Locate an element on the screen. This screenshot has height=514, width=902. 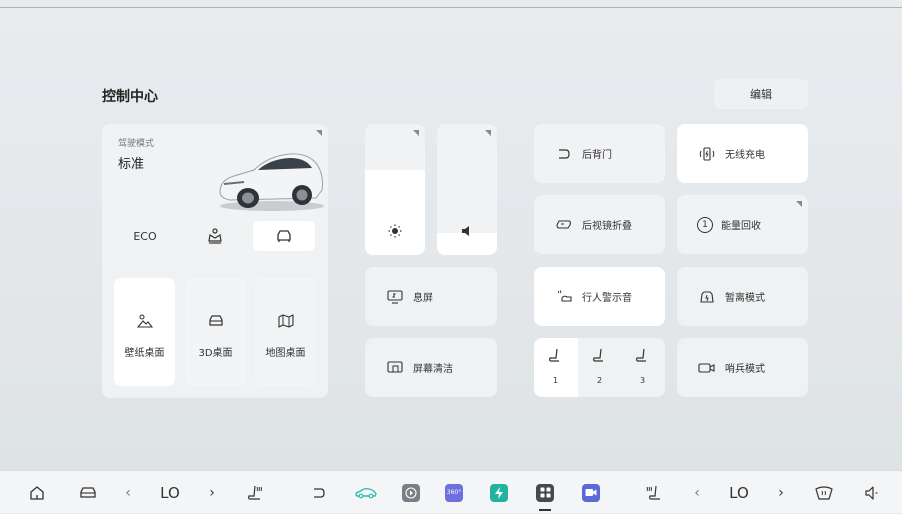
wireless-charge-label: 无线充电 is located at coordinates (745, 155).